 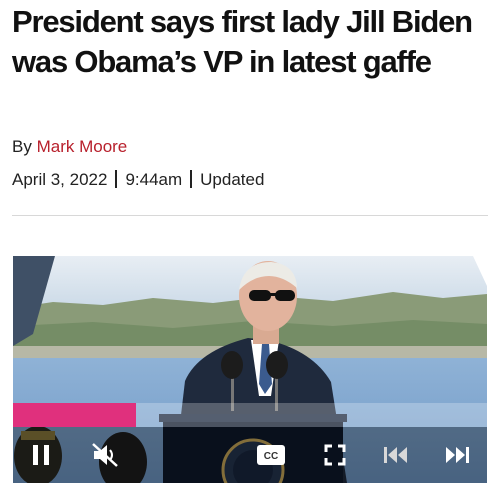 I want to click on video-controls: CC, so click(x=250, y=455).